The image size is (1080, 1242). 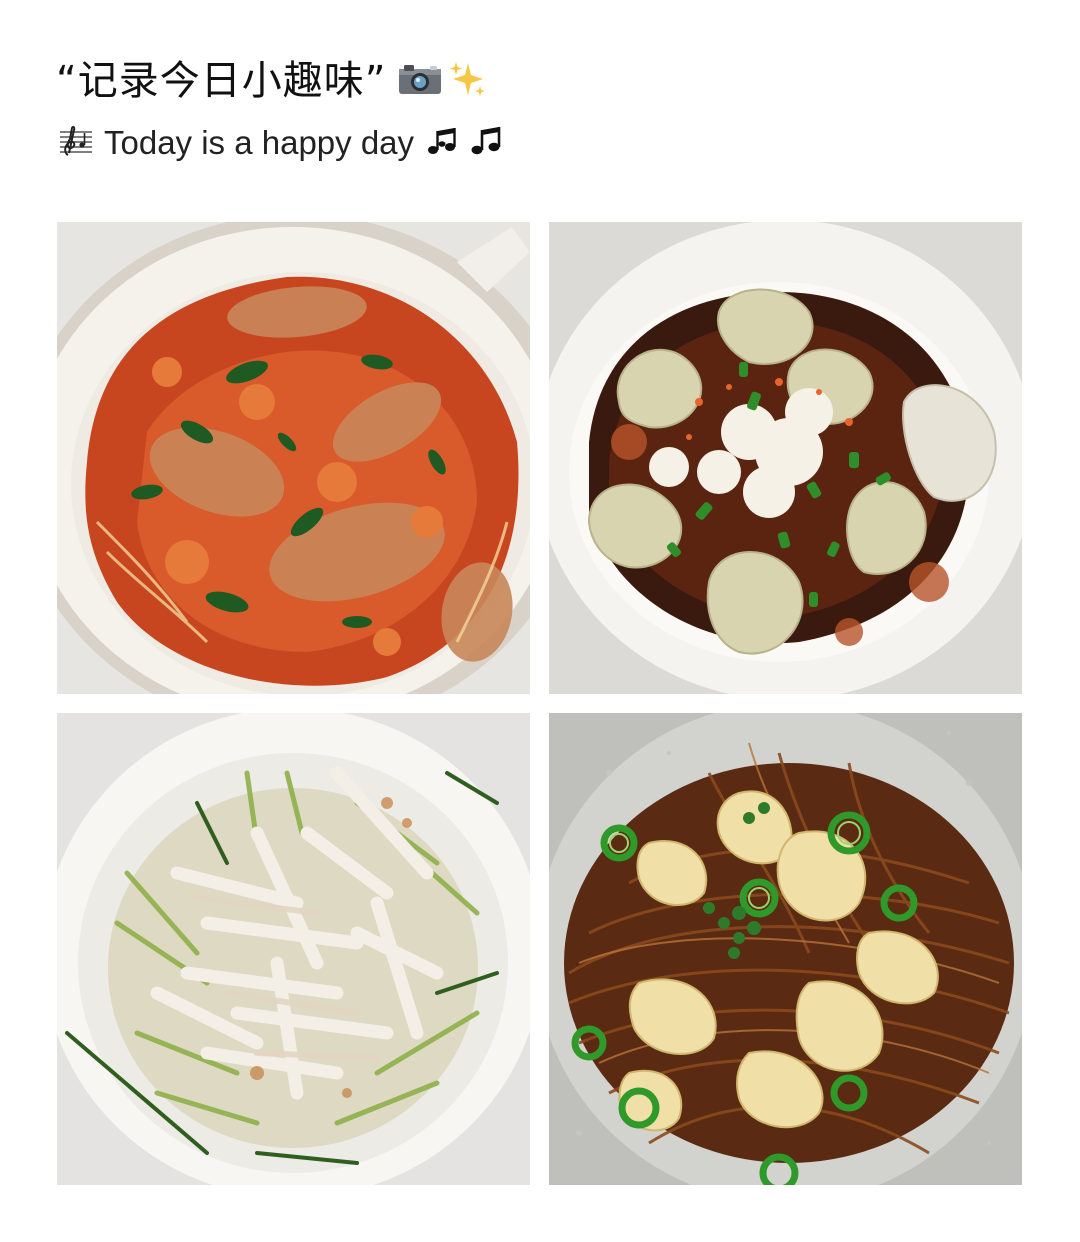 I want to click on music-note-icon, so click(x=486, y=143).